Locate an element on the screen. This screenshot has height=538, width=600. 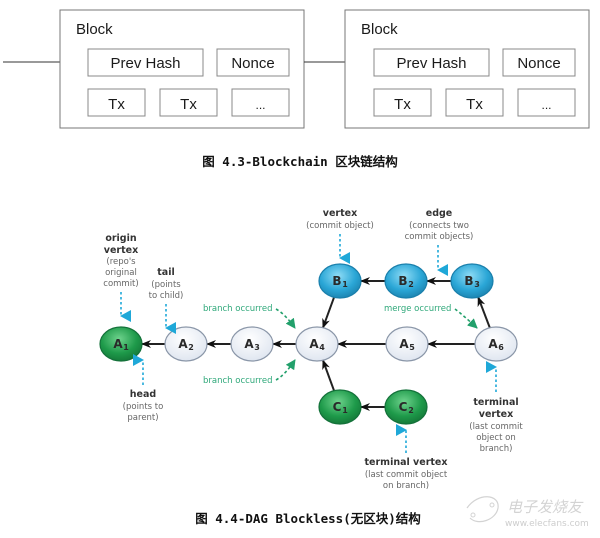
annotation-edge: edge (connects two commit objects) is located at coordinates (439, 242).